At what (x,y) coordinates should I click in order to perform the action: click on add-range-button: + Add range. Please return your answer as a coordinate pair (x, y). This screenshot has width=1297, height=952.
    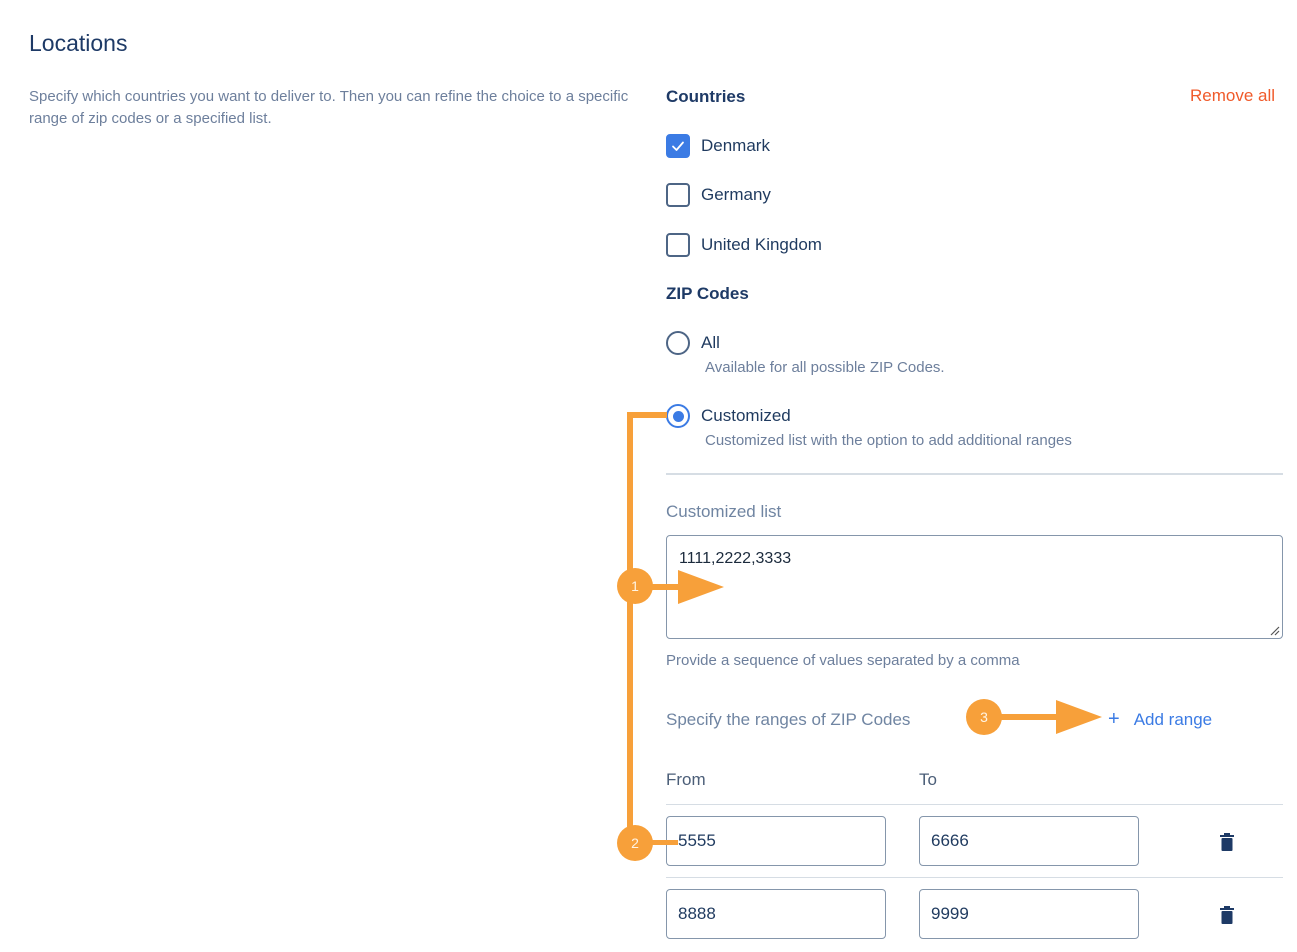
    Looking at the image, I should click on (1160, 719).